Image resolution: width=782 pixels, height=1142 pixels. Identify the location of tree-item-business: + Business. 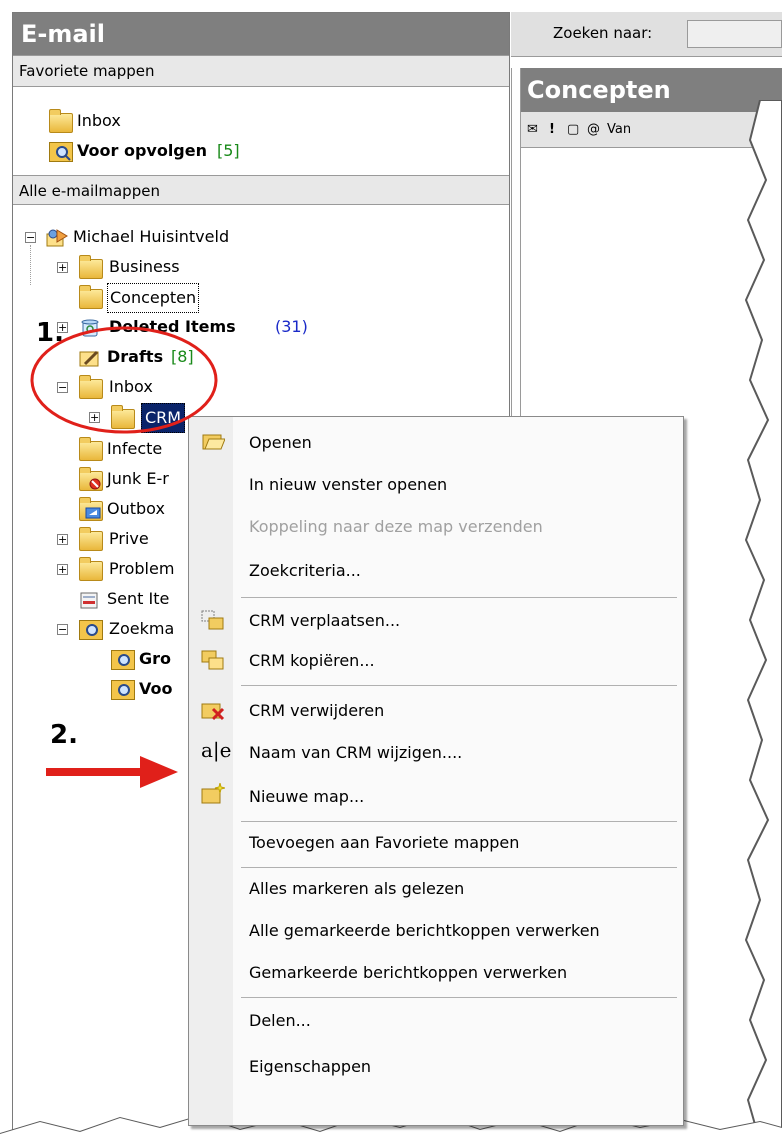
(157, 267).